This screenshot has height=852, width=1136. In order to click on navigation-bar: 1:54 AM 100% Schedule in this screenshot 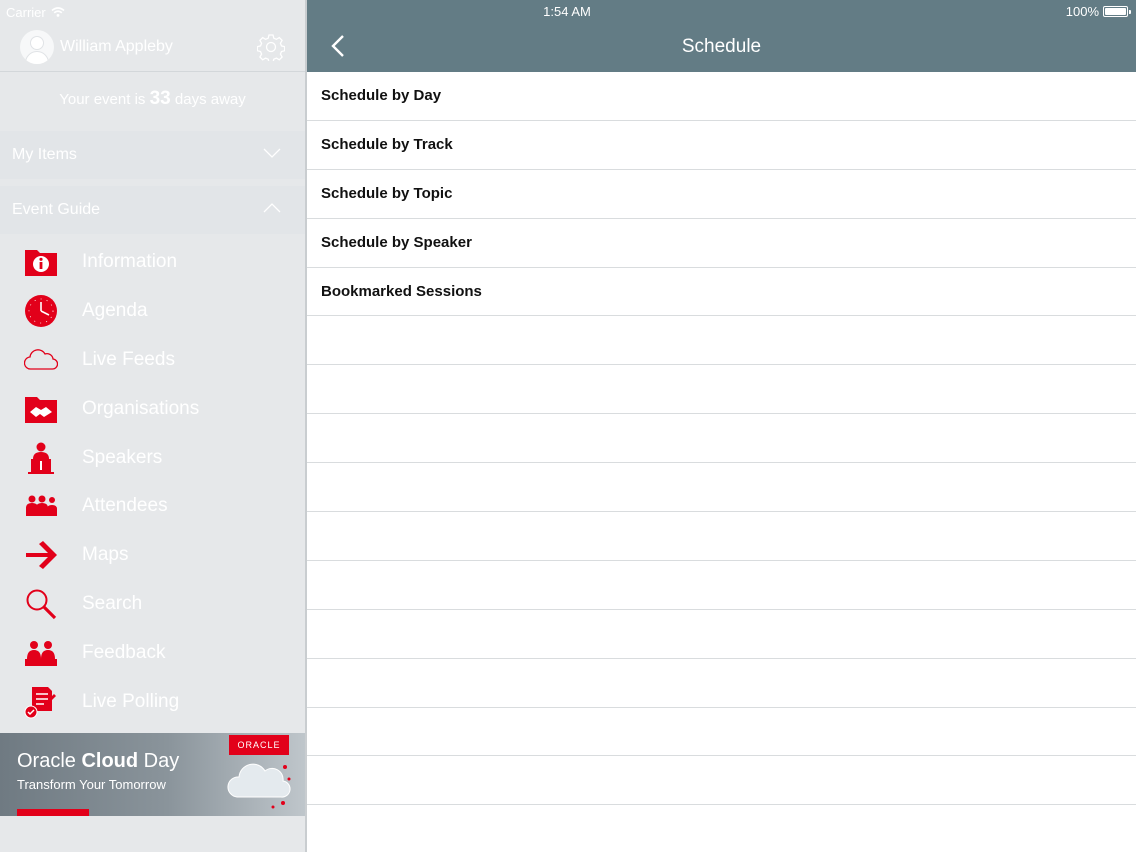, I will do `click(721, 36)`.